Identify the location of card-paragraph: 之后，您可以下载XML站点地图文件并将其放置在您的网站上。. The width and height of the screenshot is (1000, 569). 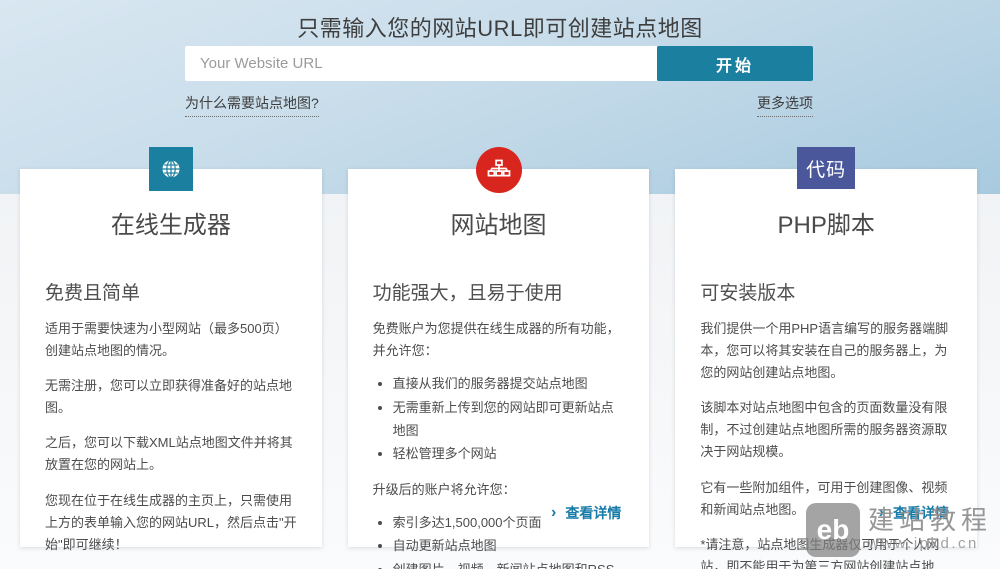
(169, 454).